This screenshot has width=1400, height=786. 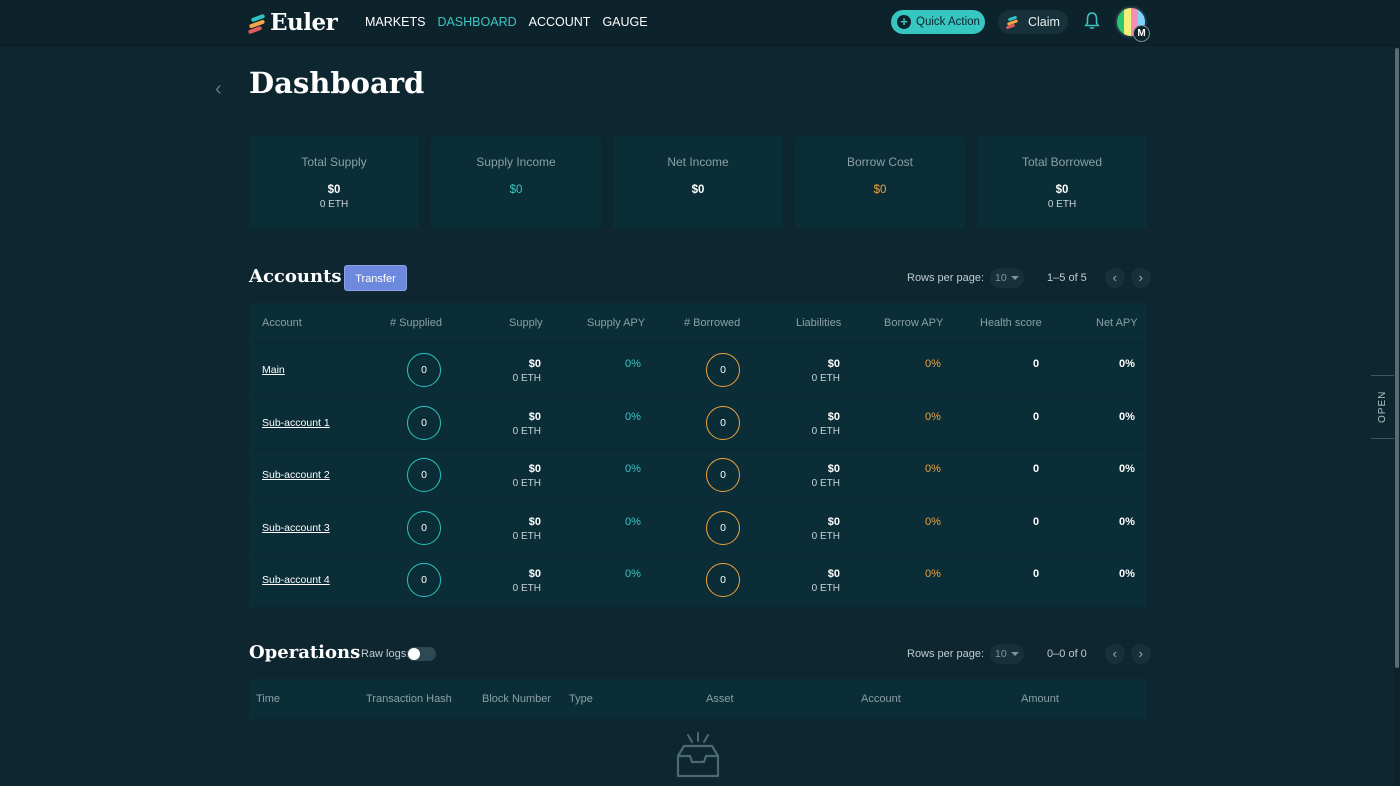 What do you see at coordinates (698, 162) in the screenshot?
I see `stat-label: Net Income` at bounding box center [698, 162].